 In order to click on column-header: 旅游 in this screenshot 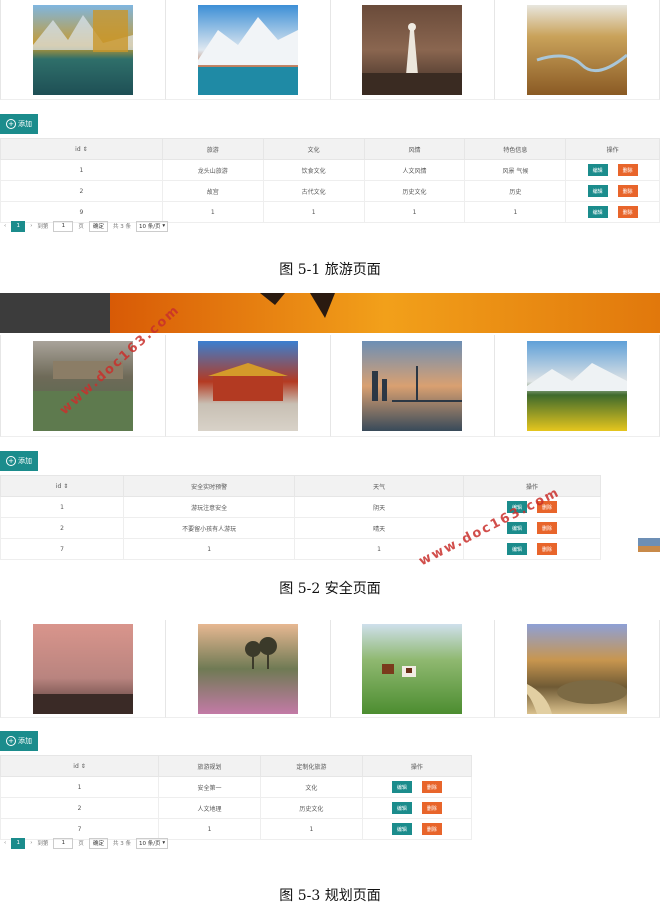, I will do `click(212, 149)`.